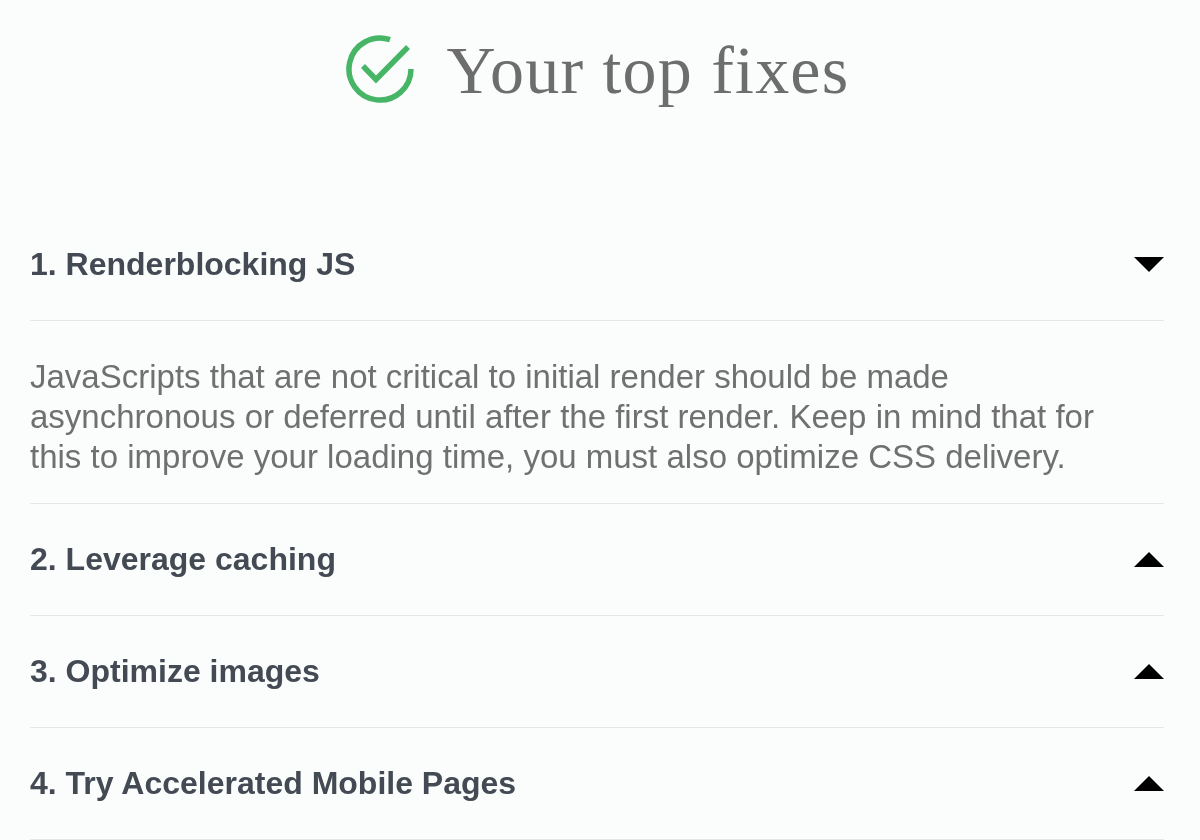  Describe the element at coordinates (597, 672) in the screenshot. I see `accordion-header: 3. Optimize images` at that location.